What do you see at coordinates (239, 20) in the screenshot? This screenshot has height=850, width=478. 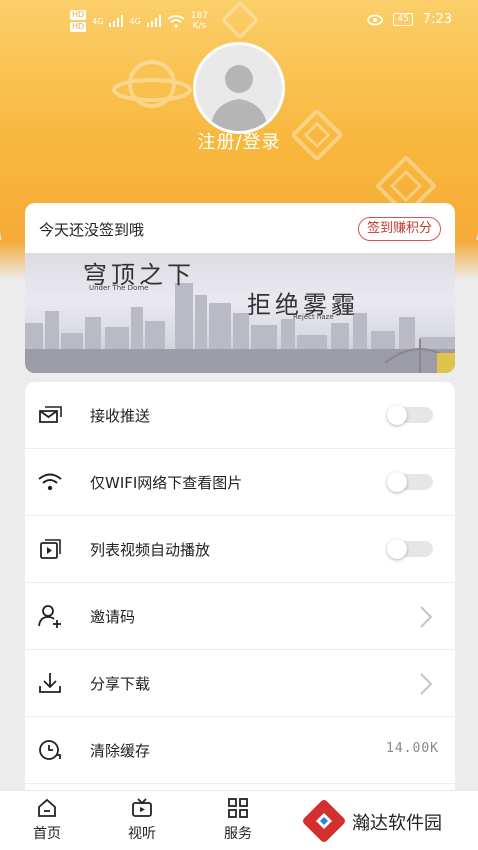 I see `status-bar: HD HD 4G 4G 187 K/s 45 7:23` at bounding box center [239, 20].